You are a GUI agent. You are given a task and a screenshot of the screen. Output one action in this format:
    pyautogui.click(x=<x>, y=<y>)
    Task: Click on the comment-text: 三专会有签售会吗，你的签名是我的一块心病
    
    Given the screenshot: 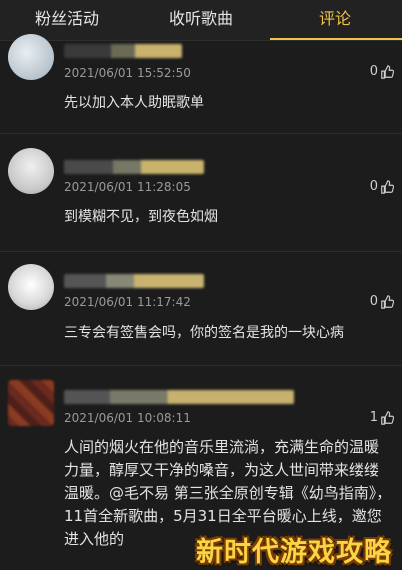 What is the action you would take?
    pyautogui.click(x=204, y=333)
    